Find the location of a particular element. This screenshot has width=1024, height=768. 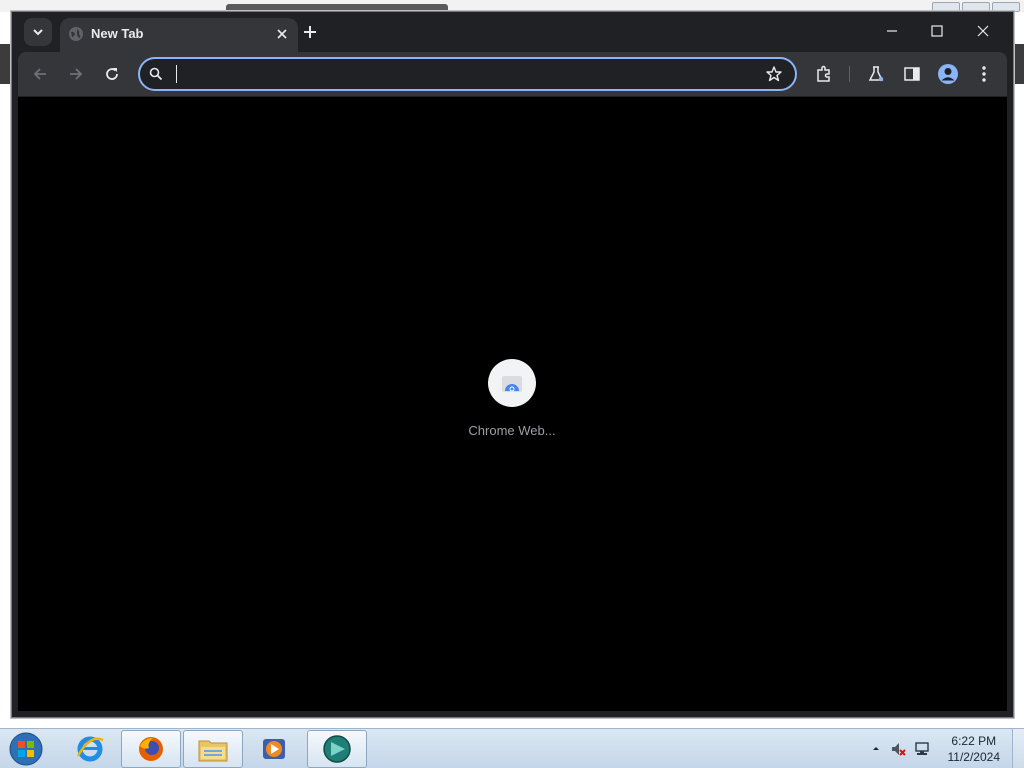

firefox-icon is located at coordinates (151, 749).